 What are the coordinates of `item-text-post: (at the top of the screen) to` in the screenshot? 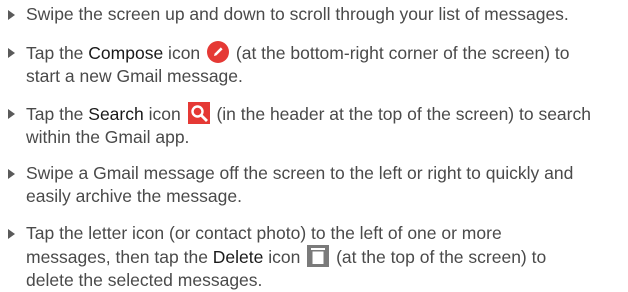 It's located at (439, 257).